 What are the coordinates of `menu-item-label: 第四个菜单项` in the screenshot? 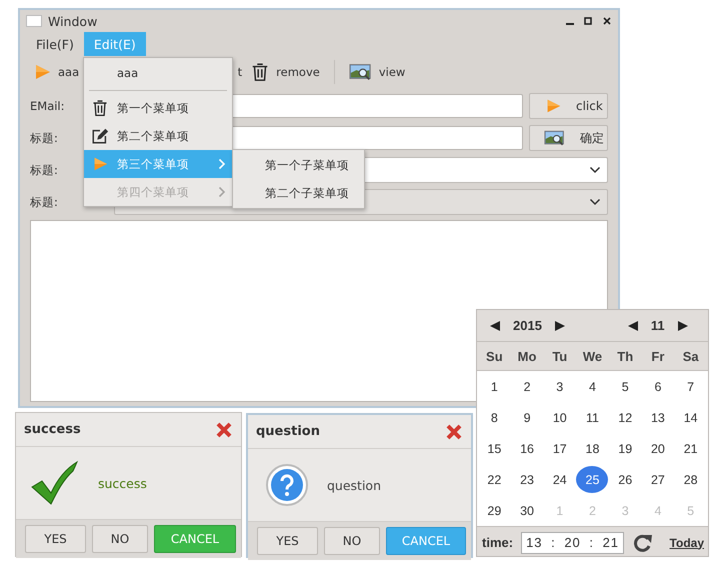 It's located at (153, 192).